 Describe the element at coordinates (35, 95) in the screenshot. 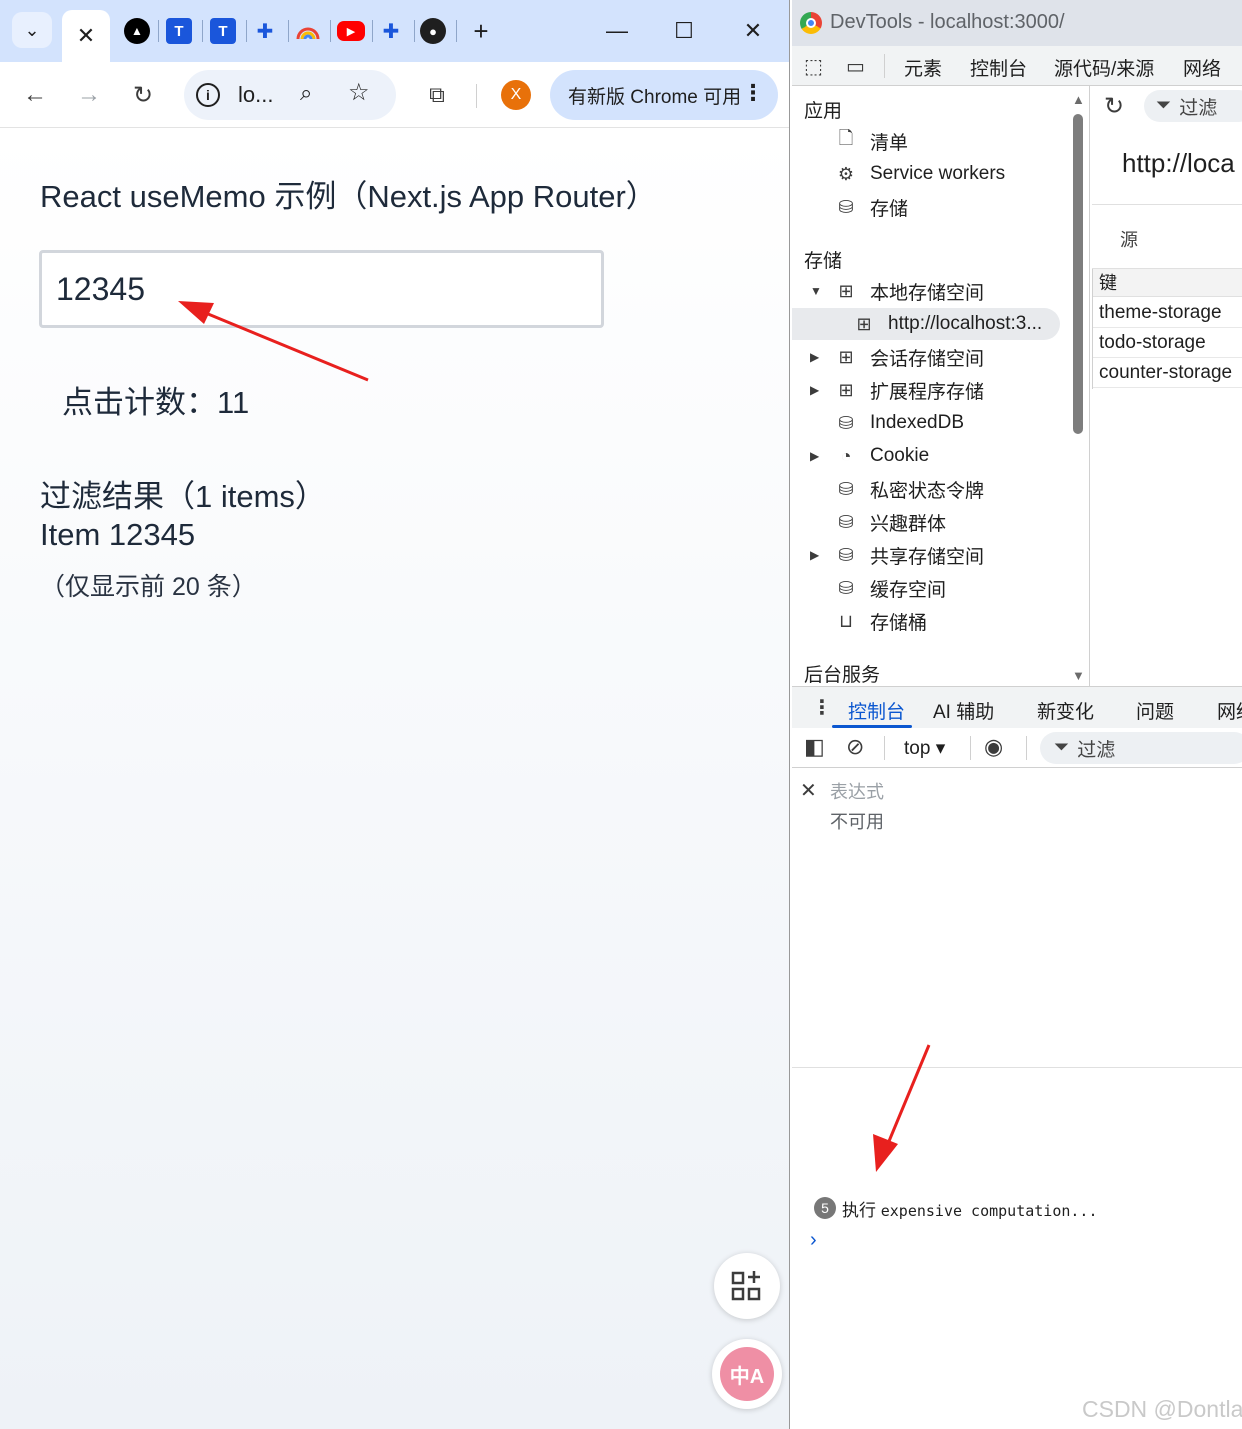

I see `back-button: ←` at that location.